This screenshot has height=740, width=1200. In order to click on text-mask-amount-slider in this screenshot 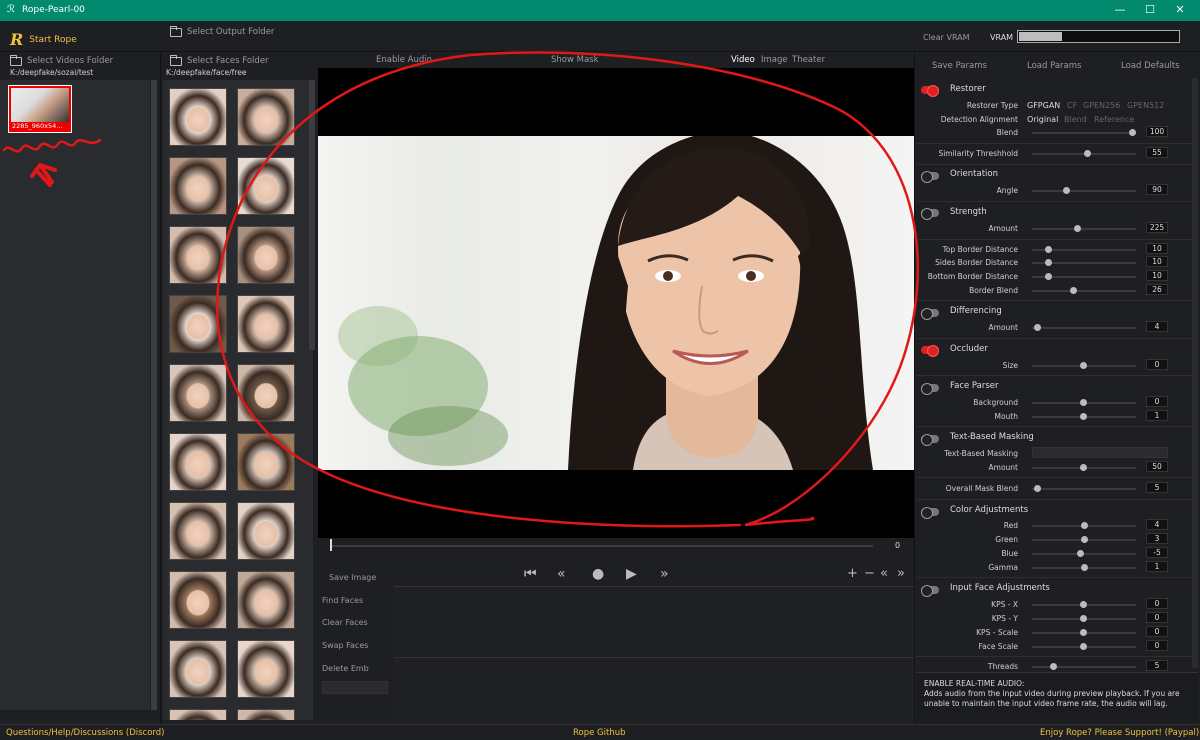, I will do `click(1084, 467)`.